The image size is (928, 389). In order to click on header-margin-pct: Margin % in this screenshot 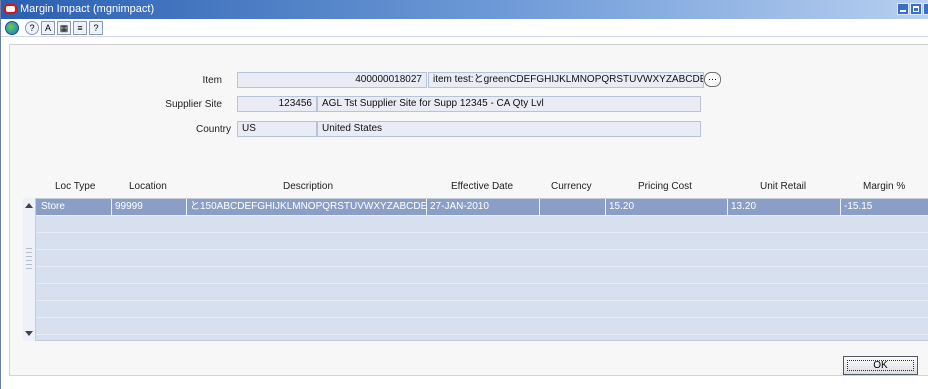, I will do `click(884, 186)`.